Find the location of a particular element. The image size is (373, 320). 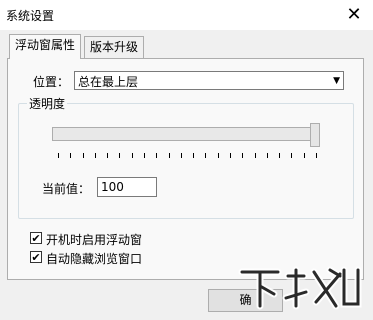

current-value-label: 当前值： is located at coordinates (66, 189).